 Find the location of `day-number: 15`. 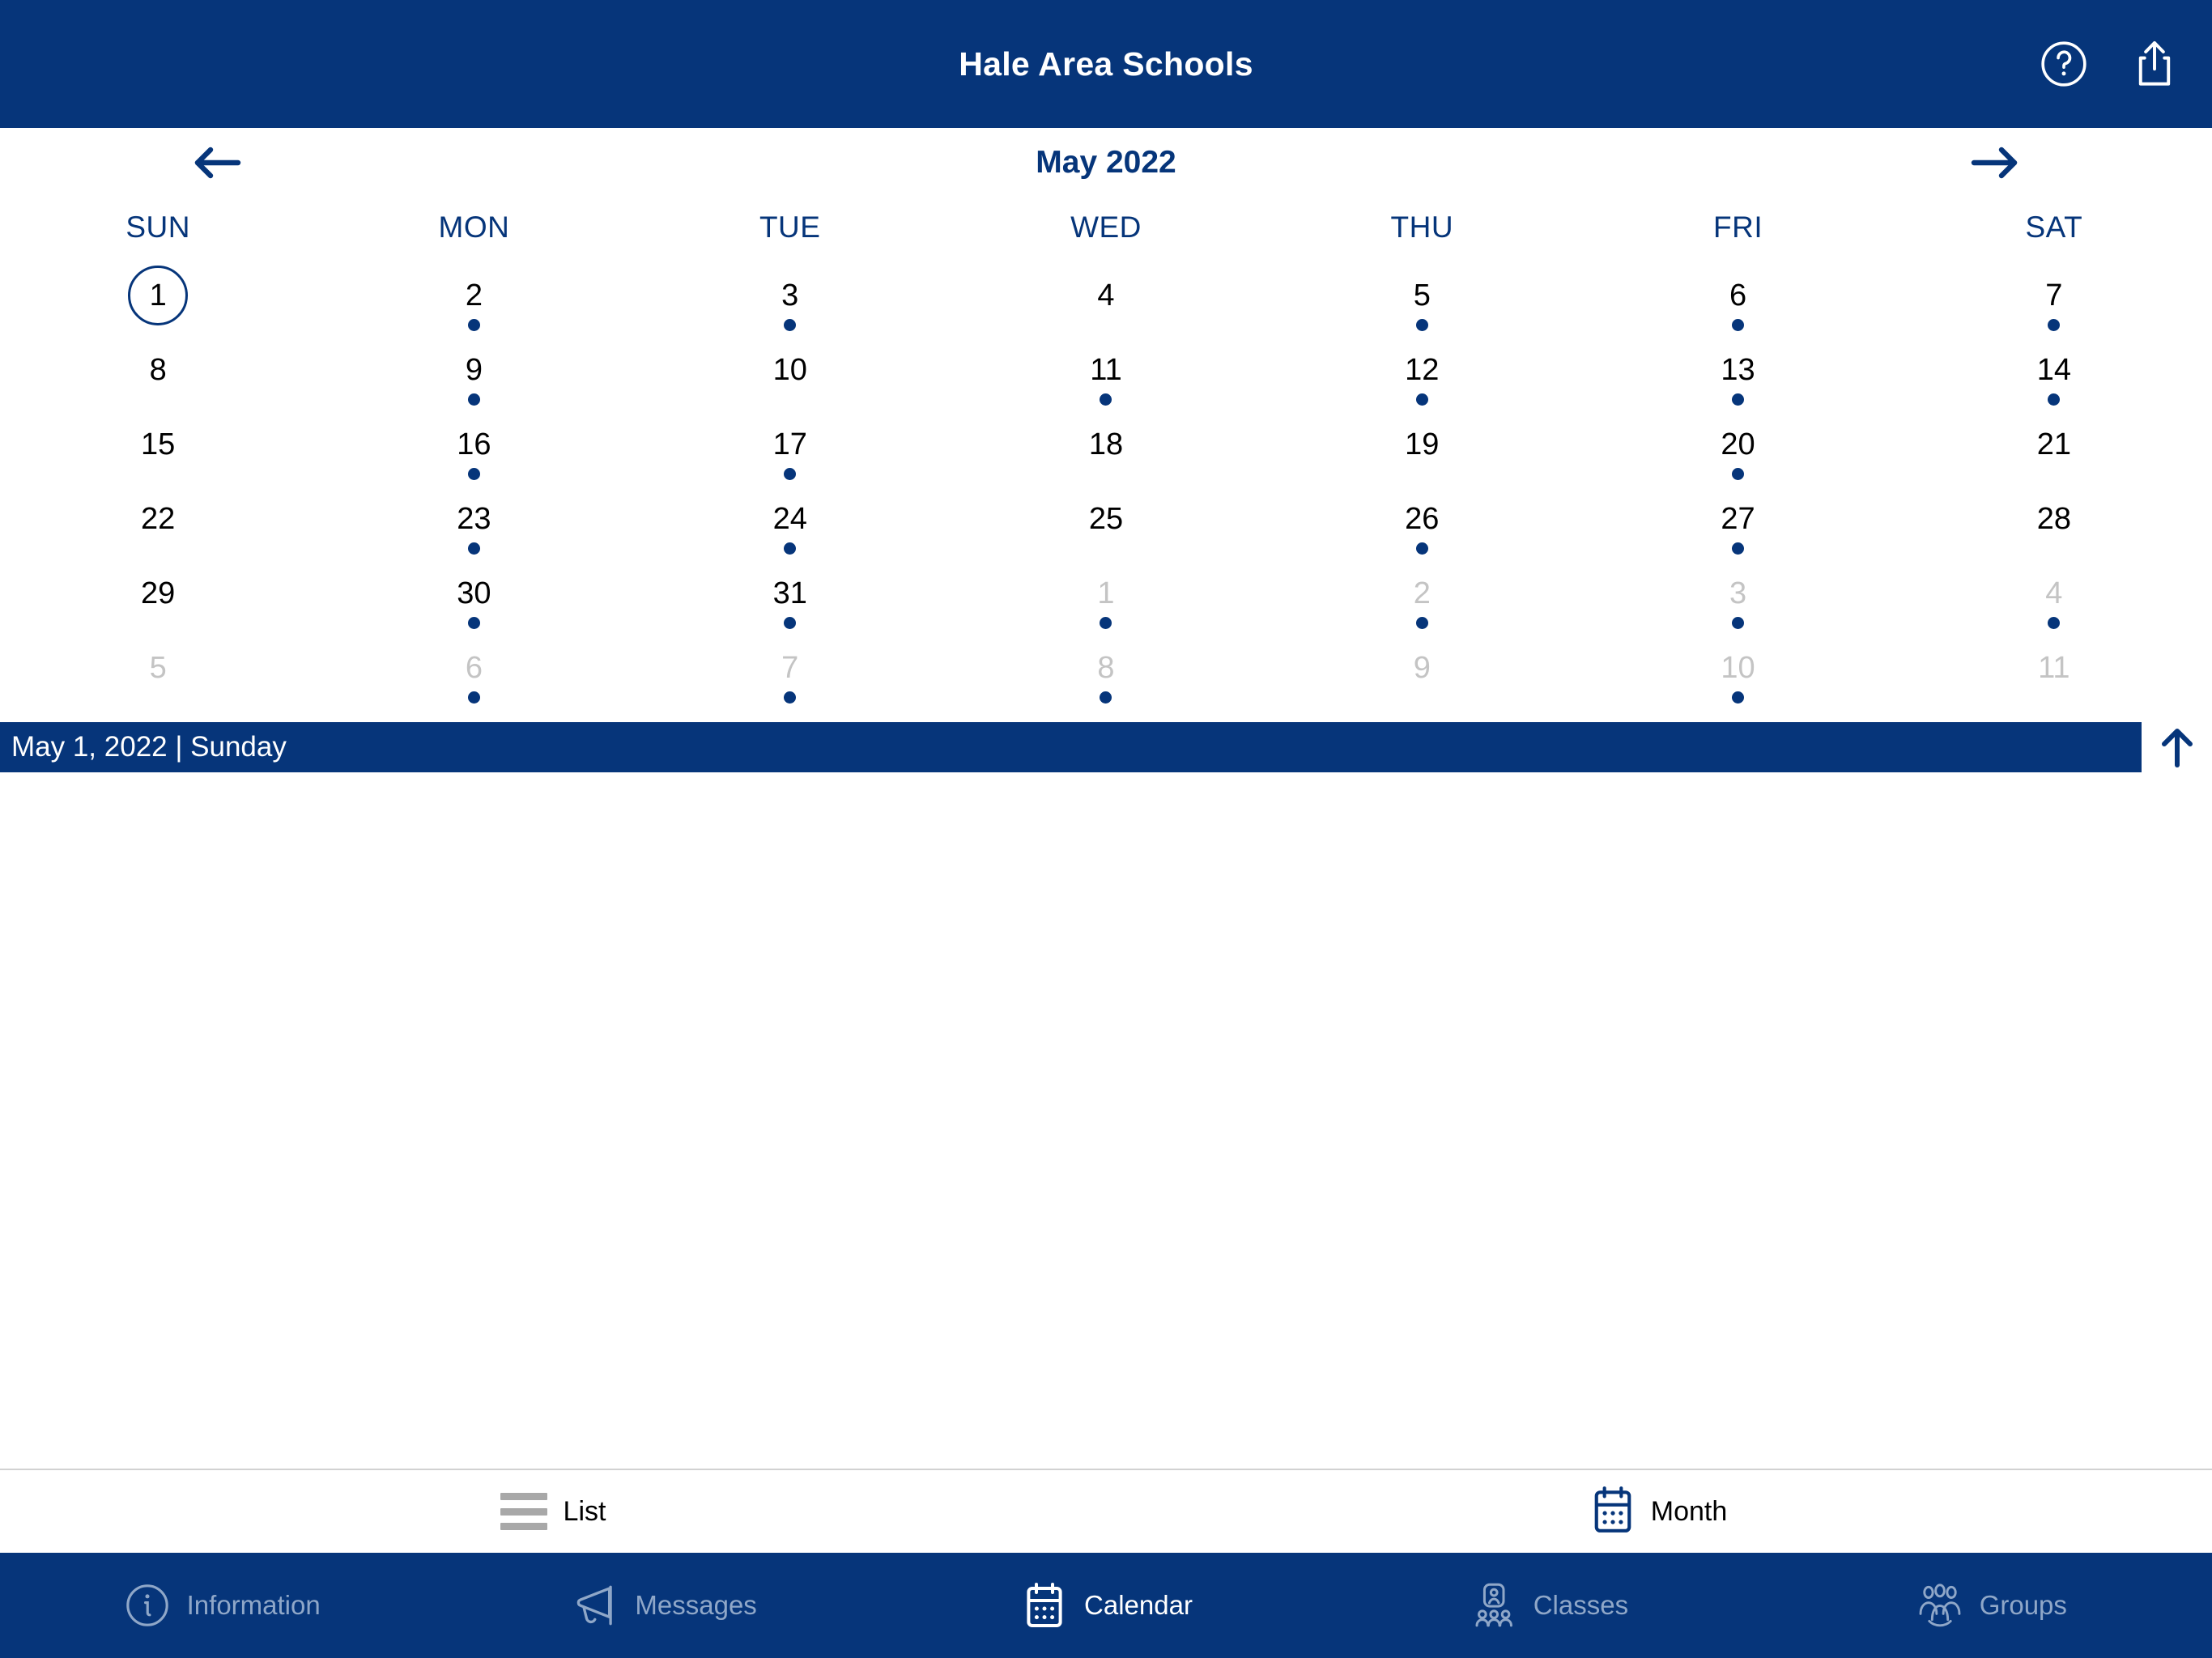

day-number: 15 is located at coordinates (159, 444).